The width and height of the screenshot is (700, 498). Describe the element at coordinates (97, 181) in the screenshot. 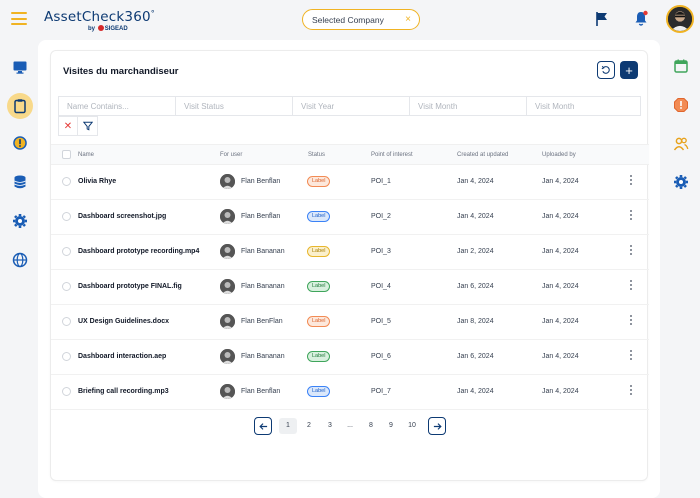

I see `row-name: Olivia Rhye` at that location.